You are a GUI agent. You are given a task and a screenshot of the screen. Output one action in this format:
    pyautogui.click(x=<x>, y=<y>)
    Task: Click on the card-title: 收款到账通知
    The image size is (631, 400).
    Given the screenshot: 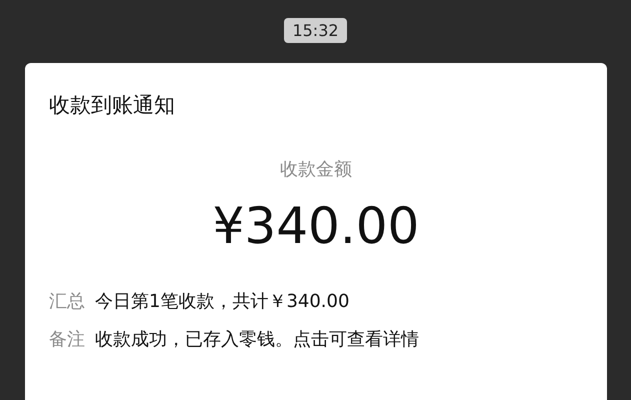 What is the action you would take?
    pyautogui.click(x=112, y=105)
    